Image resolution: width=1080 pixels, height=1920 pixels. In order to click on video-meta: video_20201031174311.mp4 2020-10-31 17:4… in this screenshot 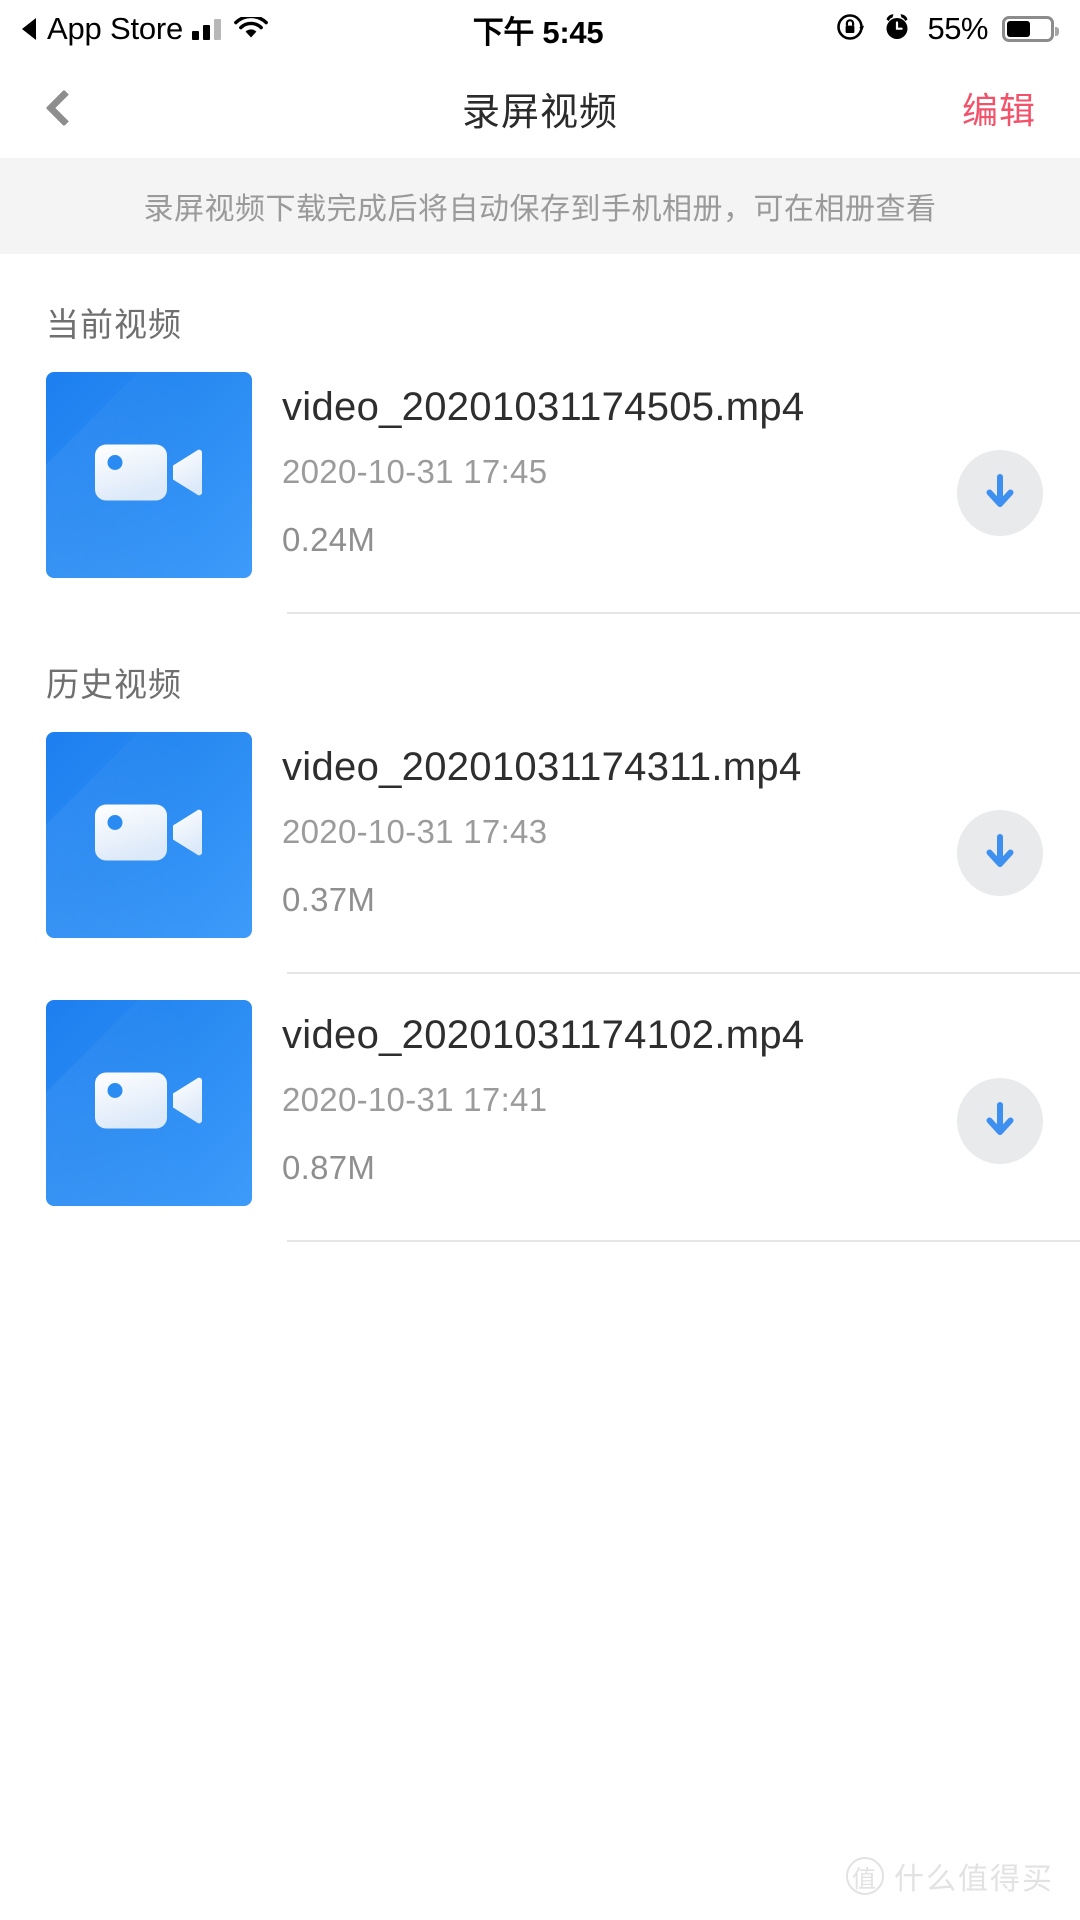, I will do `click(586, 825)`.